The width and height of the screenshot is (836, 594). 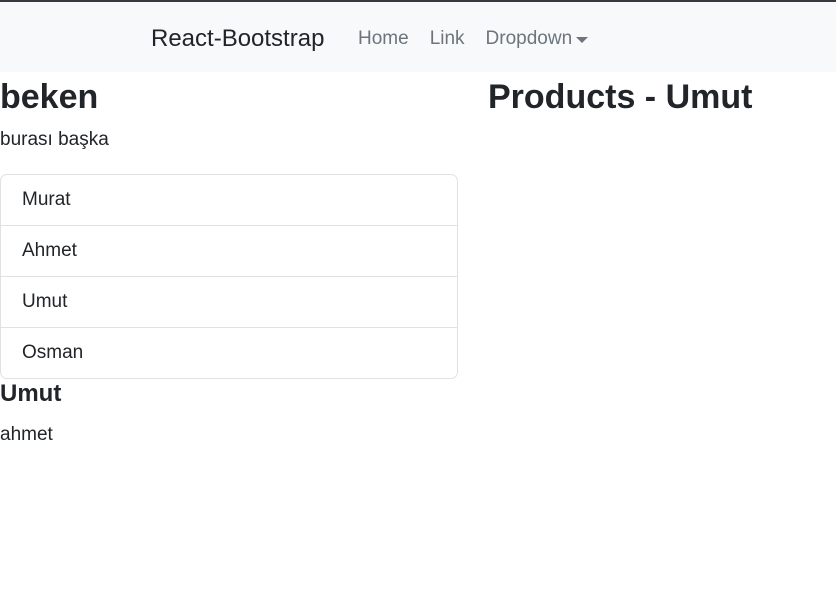 What do you see at coordinates (229, 250) in the screenshot?
I see `list-item-ahmet: Ahmet` at bounding box center [229, 250].